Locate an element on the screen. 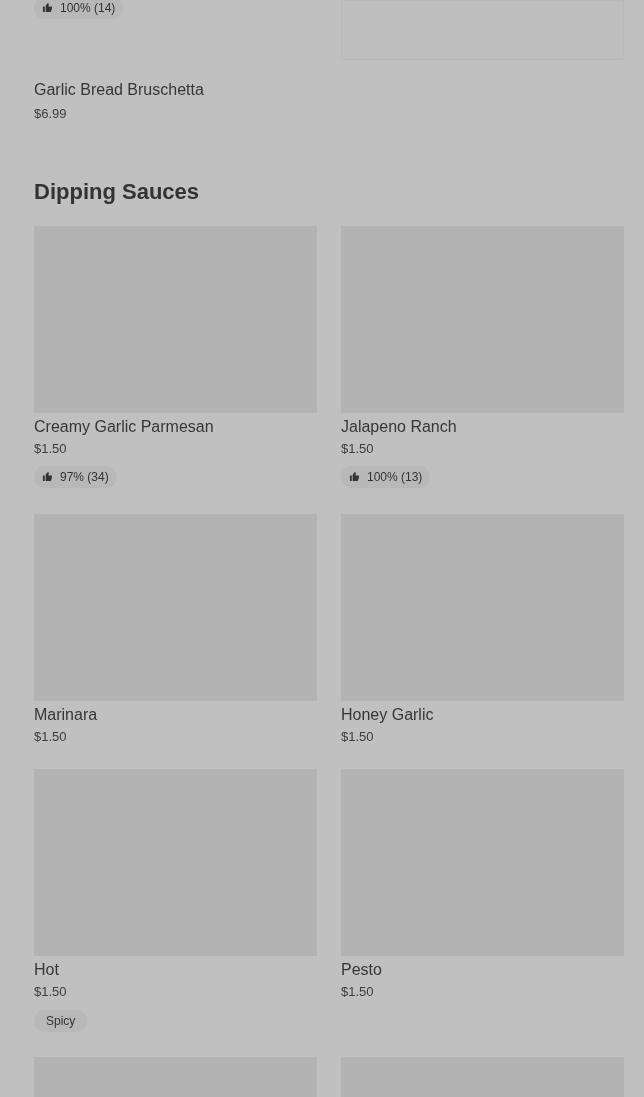 Image resolution: width=644 pixels, height=1097 pixels. item-name: Garlic Bread Bruschetta is located at coordinates (339, 90).